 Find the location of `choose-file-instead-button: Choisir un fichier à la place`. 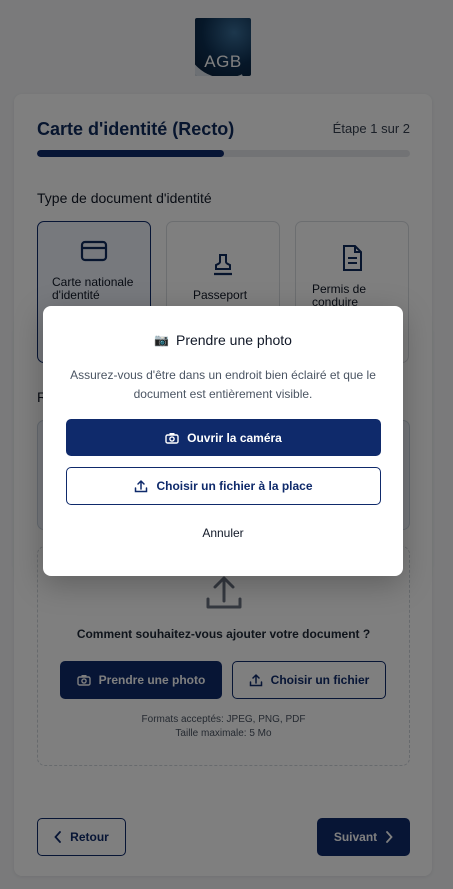

choose-file-instead-button: Choisir un fichier à la place is located at coordinates (223, 486).